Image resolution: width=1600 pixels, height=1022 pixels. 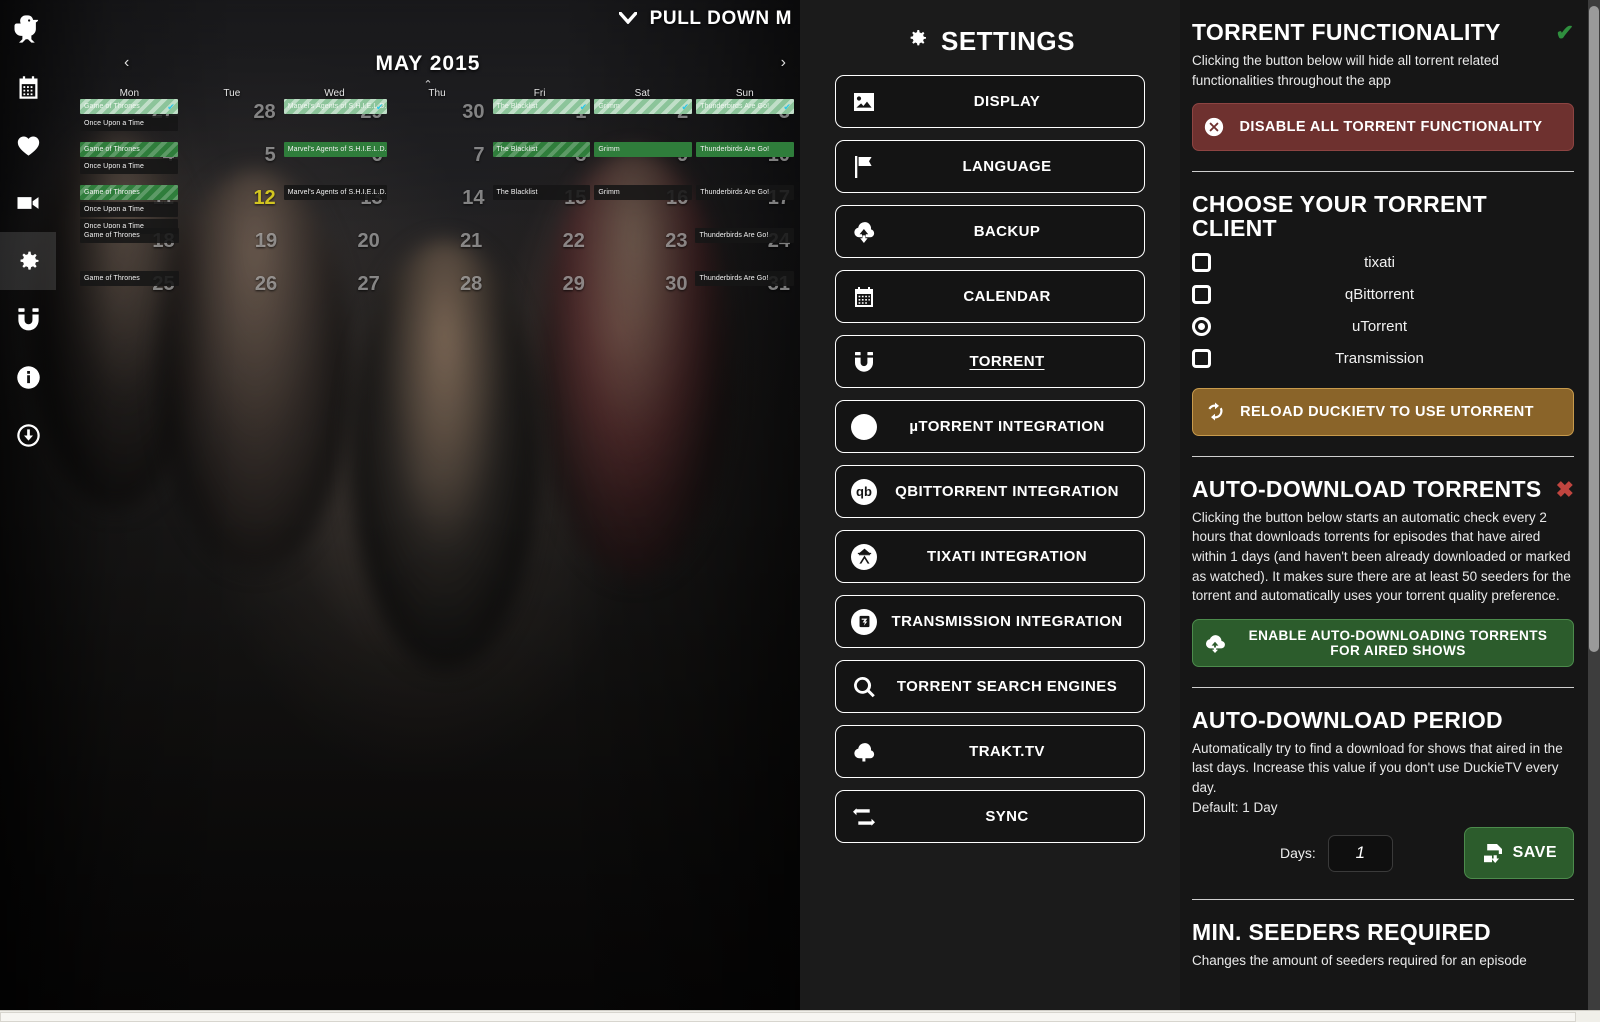 What do you see at coordinates (990, 101) in the screenshot?
I see `settings-menu-item-display: DISPLAY` at bounding box center [990, 101].